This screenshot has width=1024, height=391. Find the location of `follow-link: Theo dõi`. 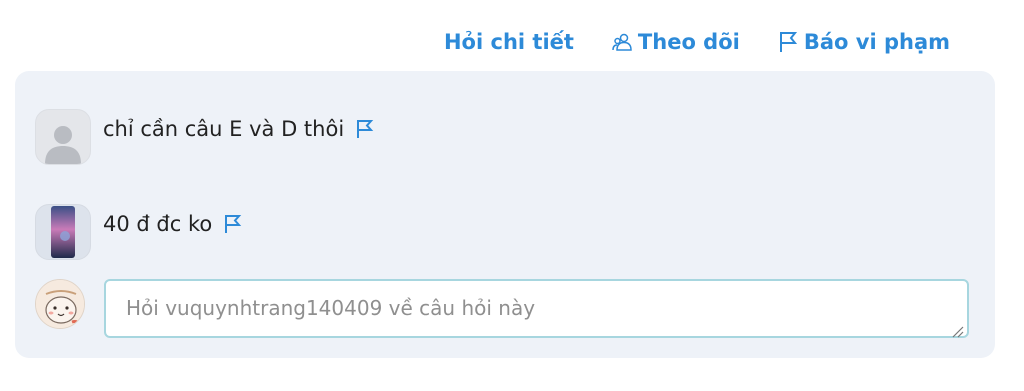

follow-link: Theo dõi is located at coordinates (676, 42).